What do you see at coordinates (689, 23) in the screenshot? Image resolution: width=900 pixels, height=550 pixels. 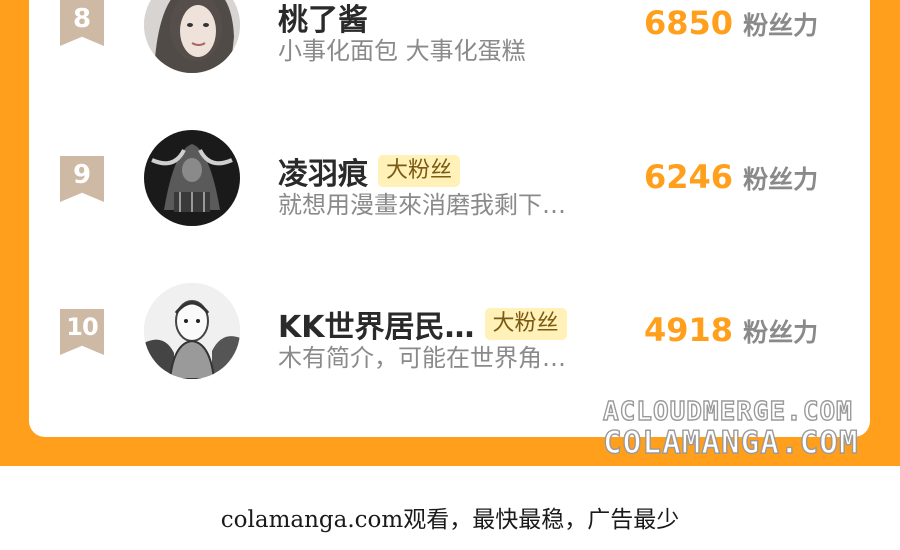 I see `fan-power-value: 6850` at bounding box center [689, 23].